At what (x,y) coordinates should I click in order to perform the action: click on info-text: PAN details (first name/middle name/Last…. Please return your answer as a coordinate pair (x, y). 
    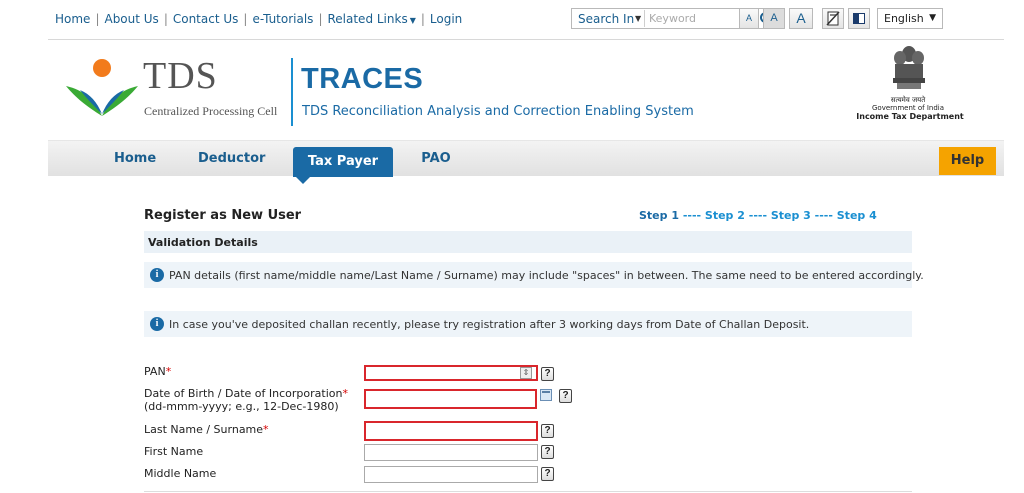
    Looking at the image, I should click on (546, 275).